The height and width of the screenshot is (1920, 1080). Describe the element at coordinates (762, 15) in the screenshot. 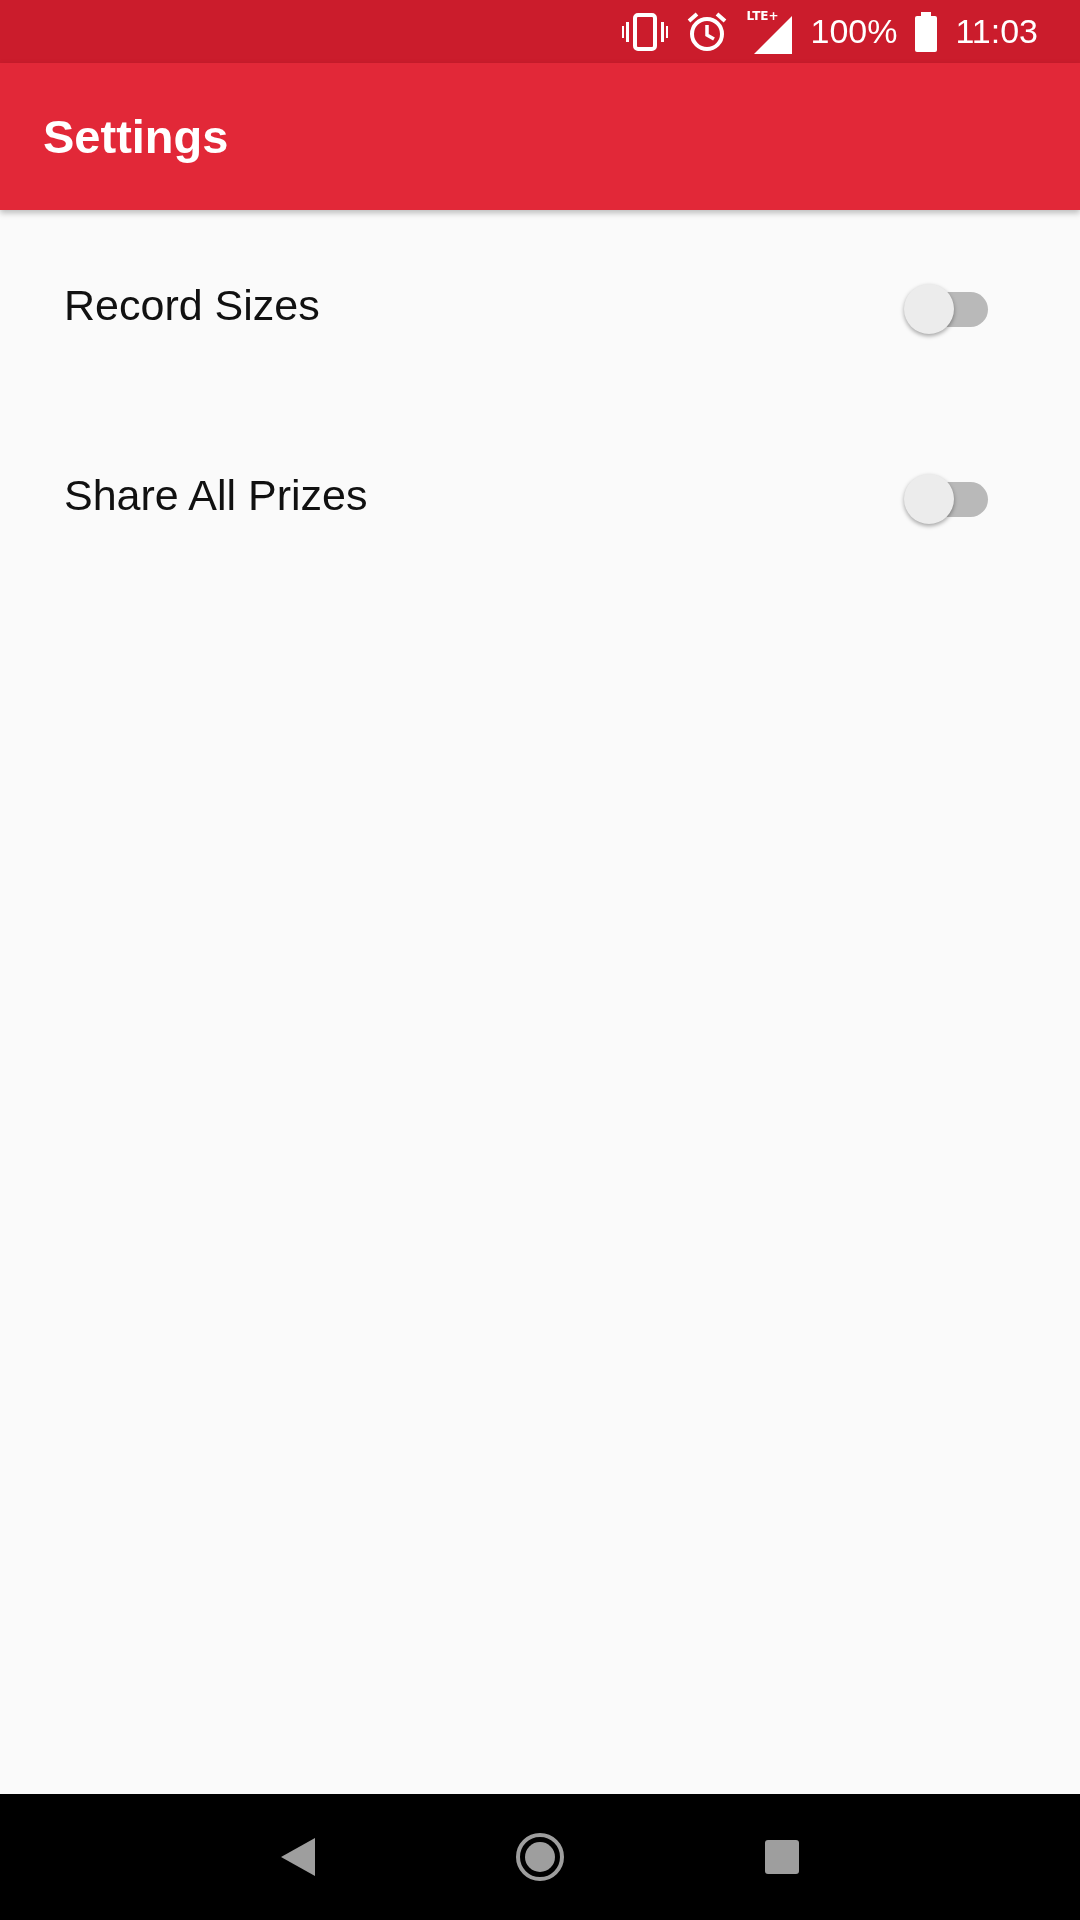

I see `network-type: LTE+` at that location.